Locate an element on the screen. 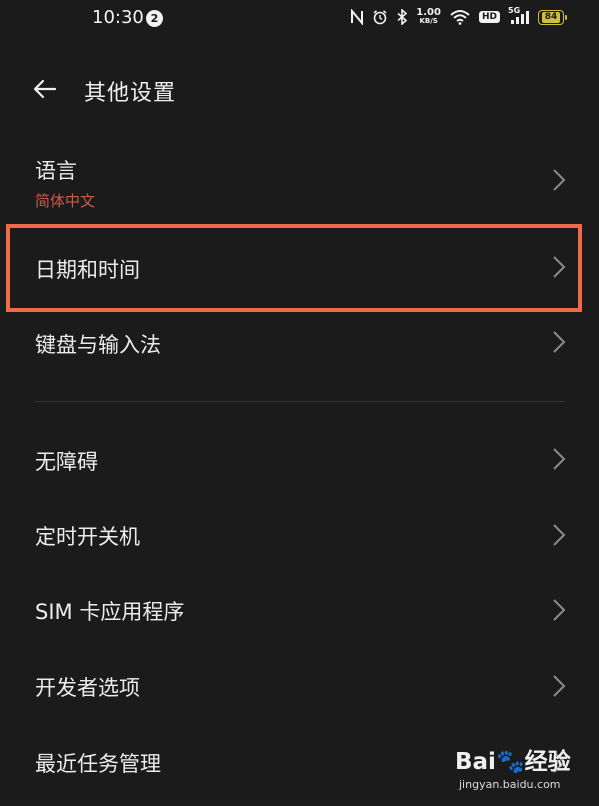  alarm-icon is located at coordinates (380, 17).